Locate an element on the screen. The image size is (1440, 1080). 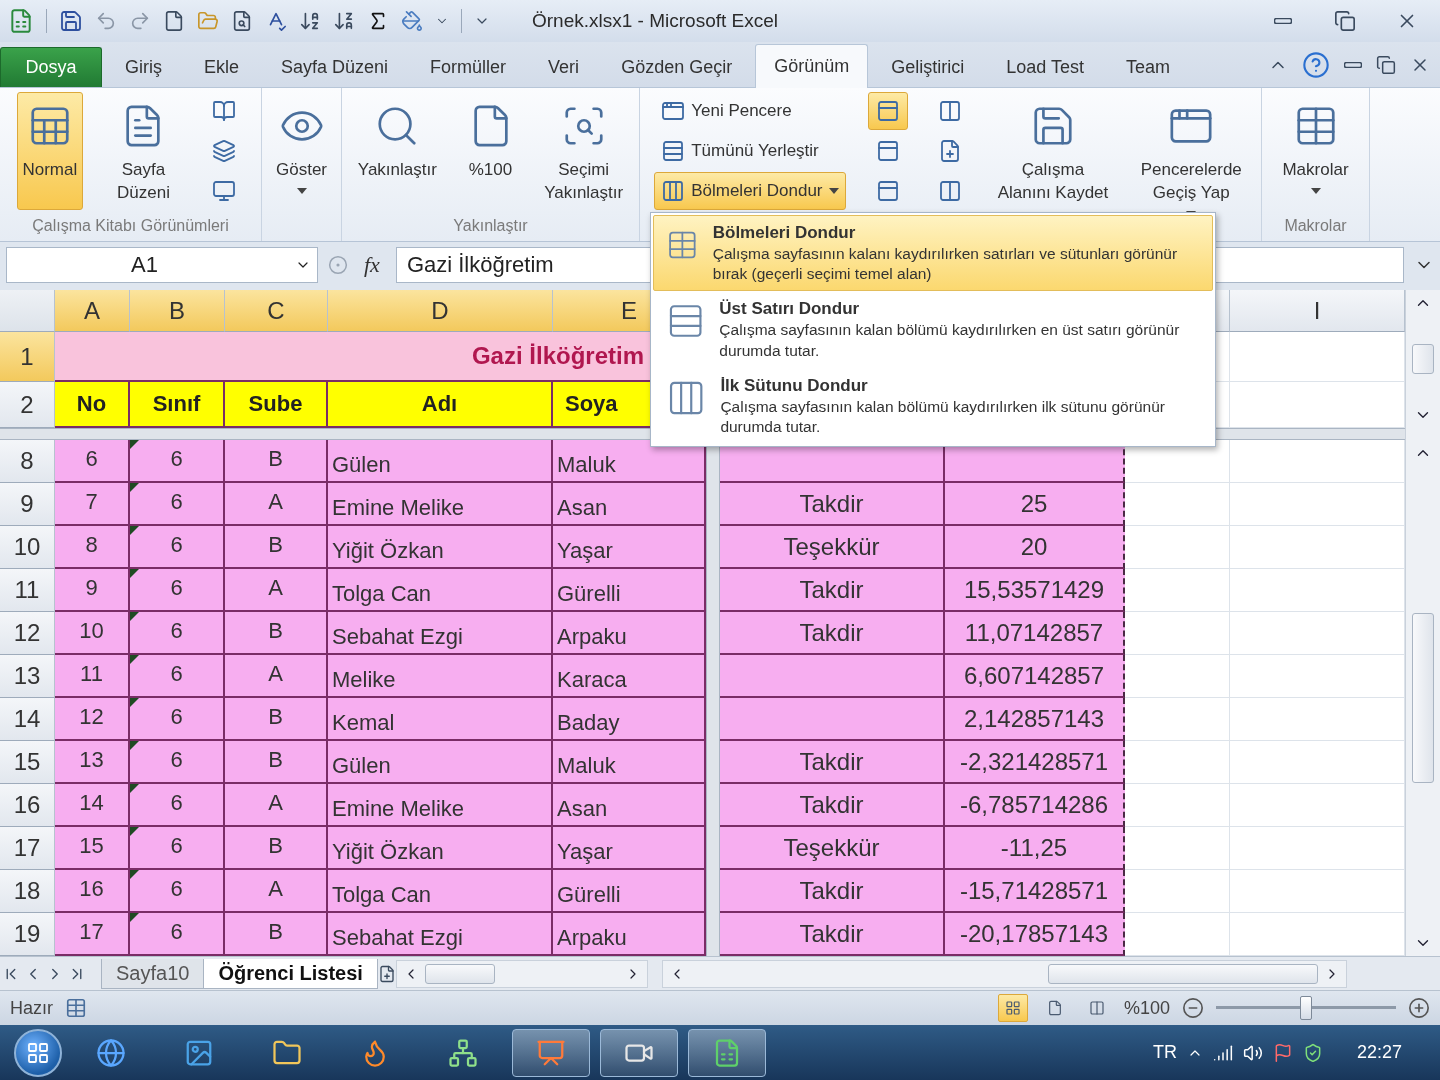
table-cell: 9 is located at coordinates (92, 590).